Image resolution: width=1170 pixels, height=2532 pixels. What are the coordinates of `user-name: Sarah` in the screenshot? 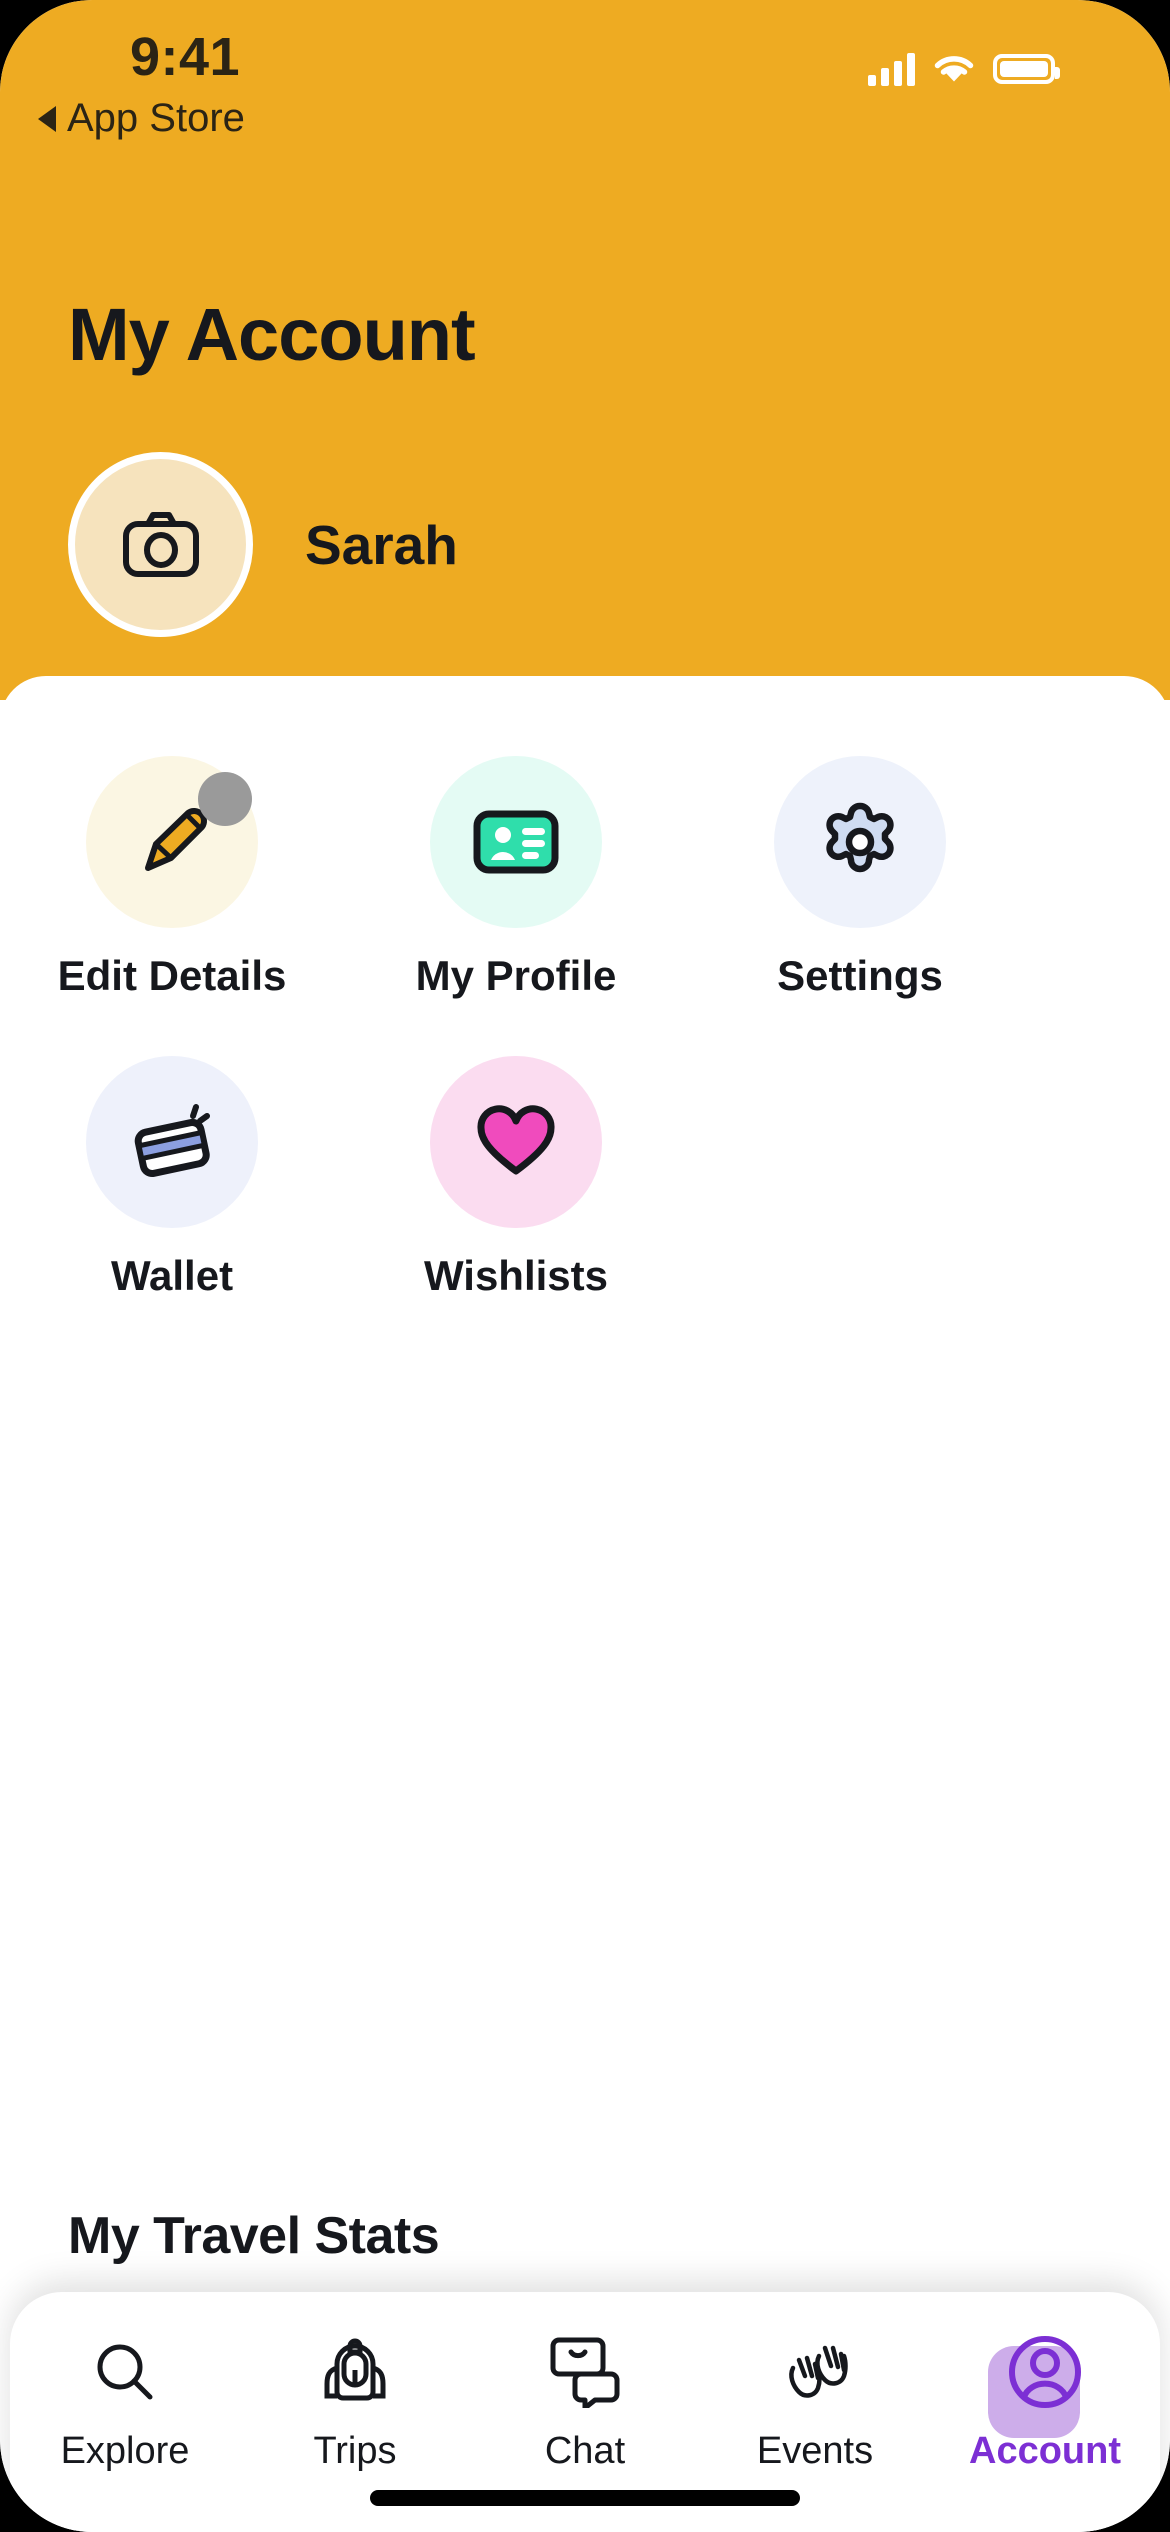 It's located at (381, 544).